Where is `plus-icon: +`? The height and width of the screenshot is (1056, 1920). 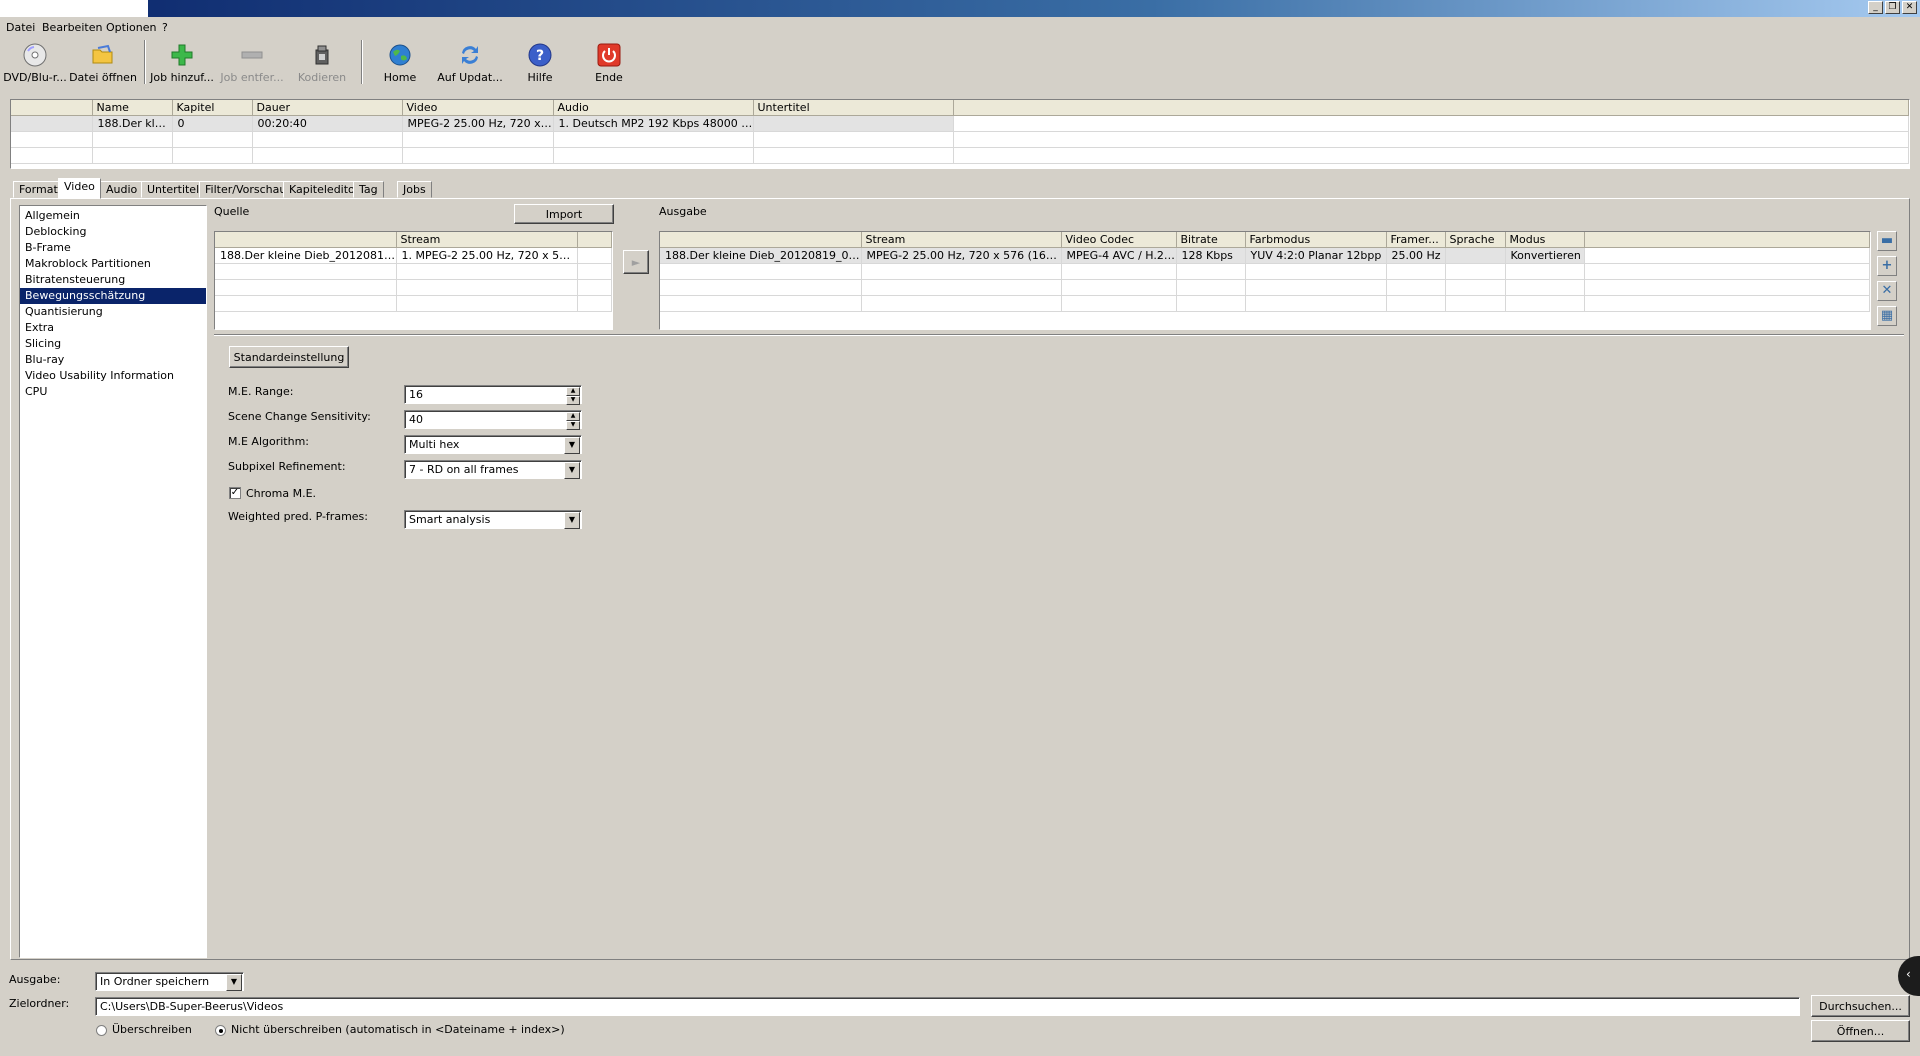 plus-icon: + is located at coordinates (1887, 265).